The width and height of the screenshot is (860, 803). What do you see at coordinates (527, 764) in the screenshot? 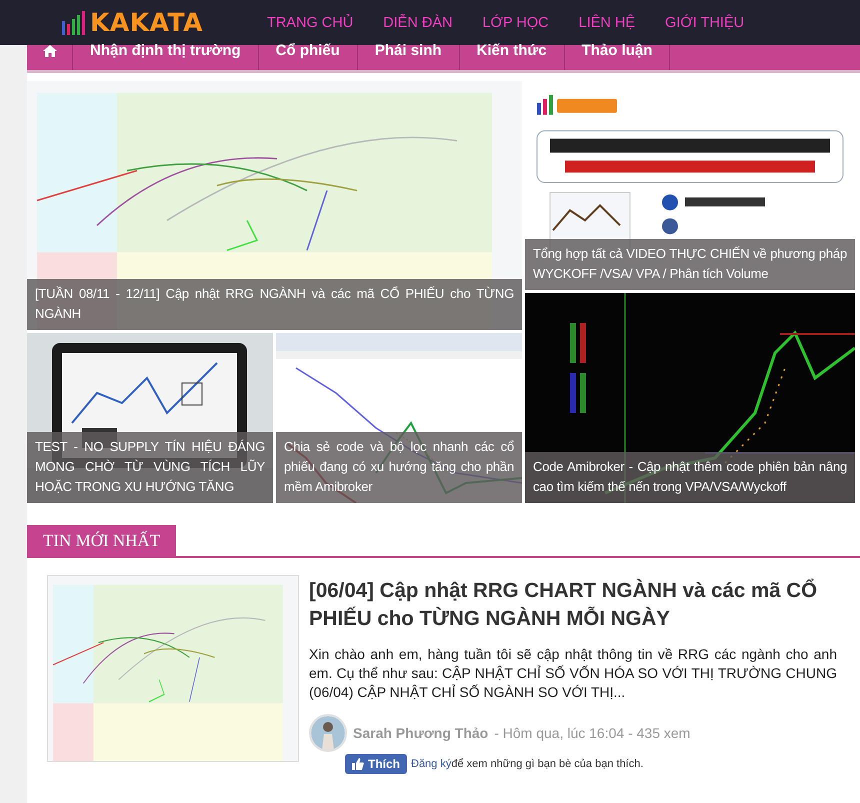
I see `signup-text: Đăng kýđể xem những gì bạn bè của bạn thích.` at bounding box center [527, 764].